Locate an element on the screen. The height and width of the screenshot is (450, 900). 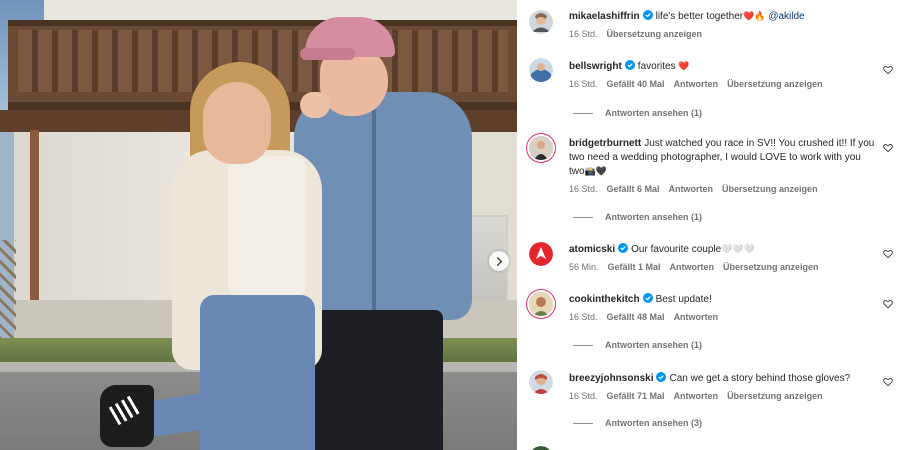
comment-emoji: 📸🖤 is located at coordinates (595, 172).